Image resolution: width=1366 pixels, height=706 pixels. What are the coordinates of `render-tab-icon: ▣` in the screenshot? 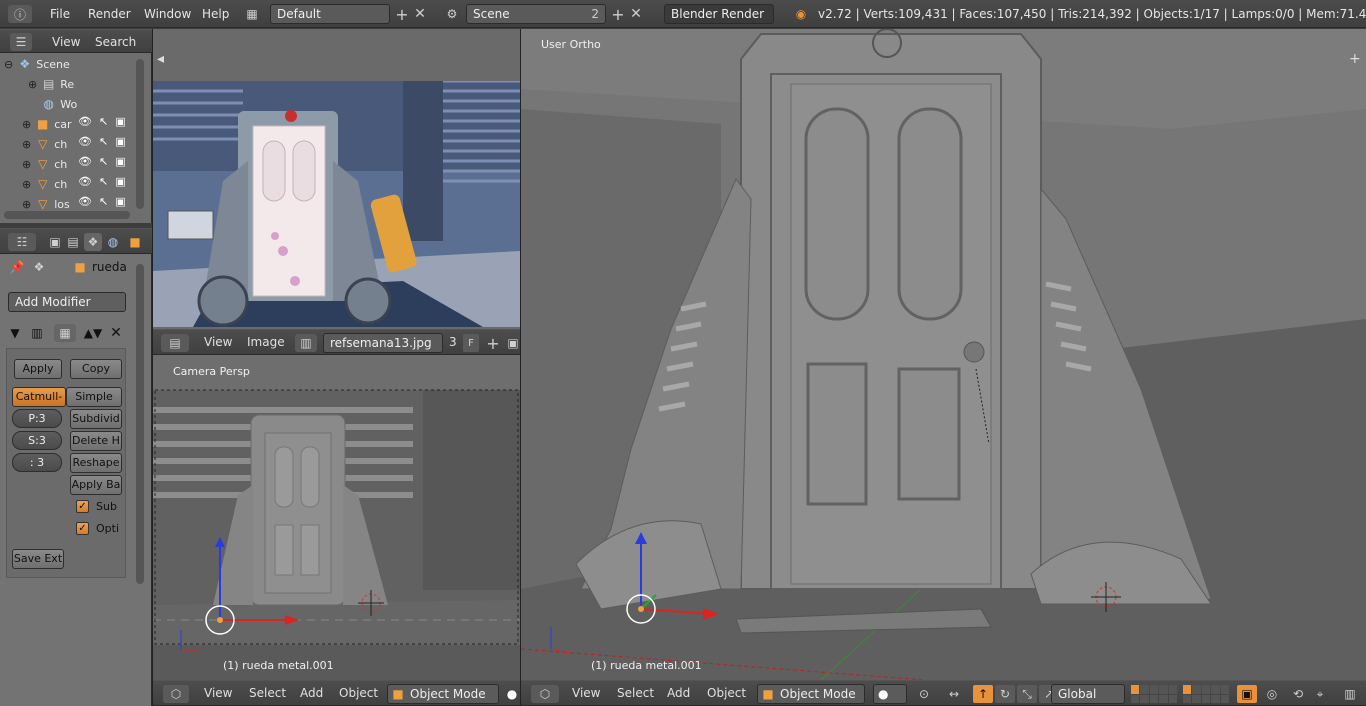 It's located at (55, 242).